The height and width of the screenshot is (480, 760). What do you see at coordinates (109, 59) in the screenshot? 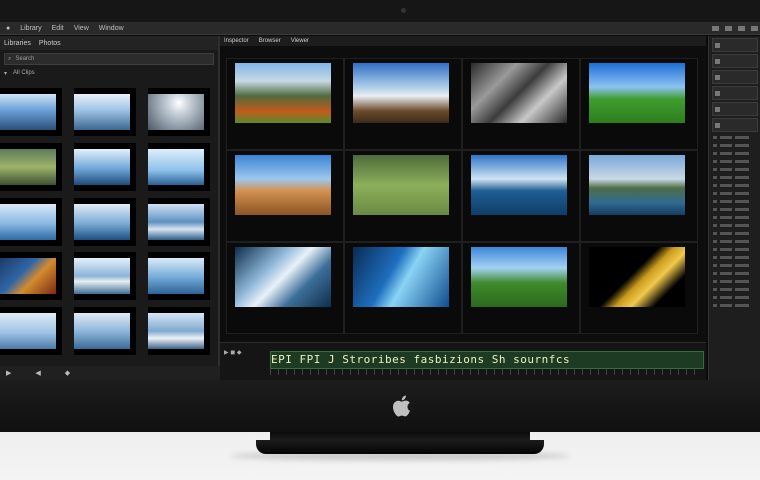
I see `search-input: ⌕ Search` at bounding box center [109, 59].